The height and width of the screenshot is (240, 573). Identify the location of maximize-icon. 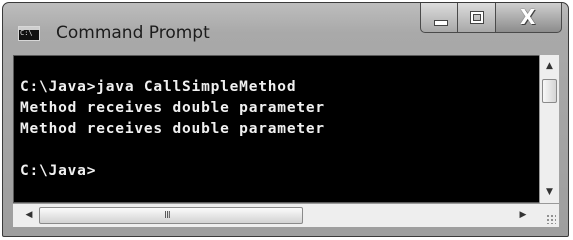
(477, 17).